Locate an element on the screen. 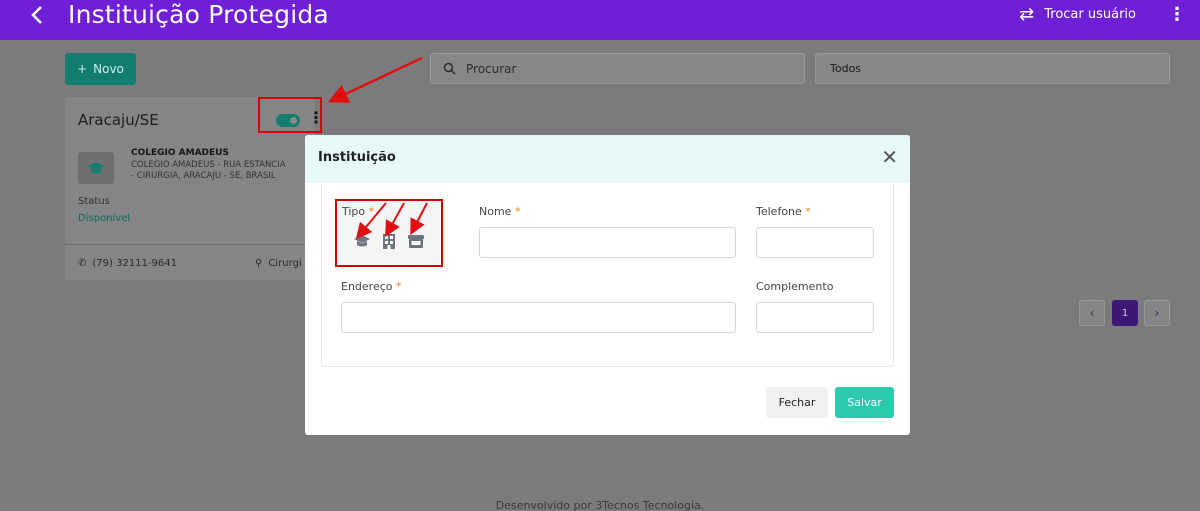 Image resolution: width=1200 pixels, height=511 pixels. complemento-label: Complemento is located at coordinates (795, 286).